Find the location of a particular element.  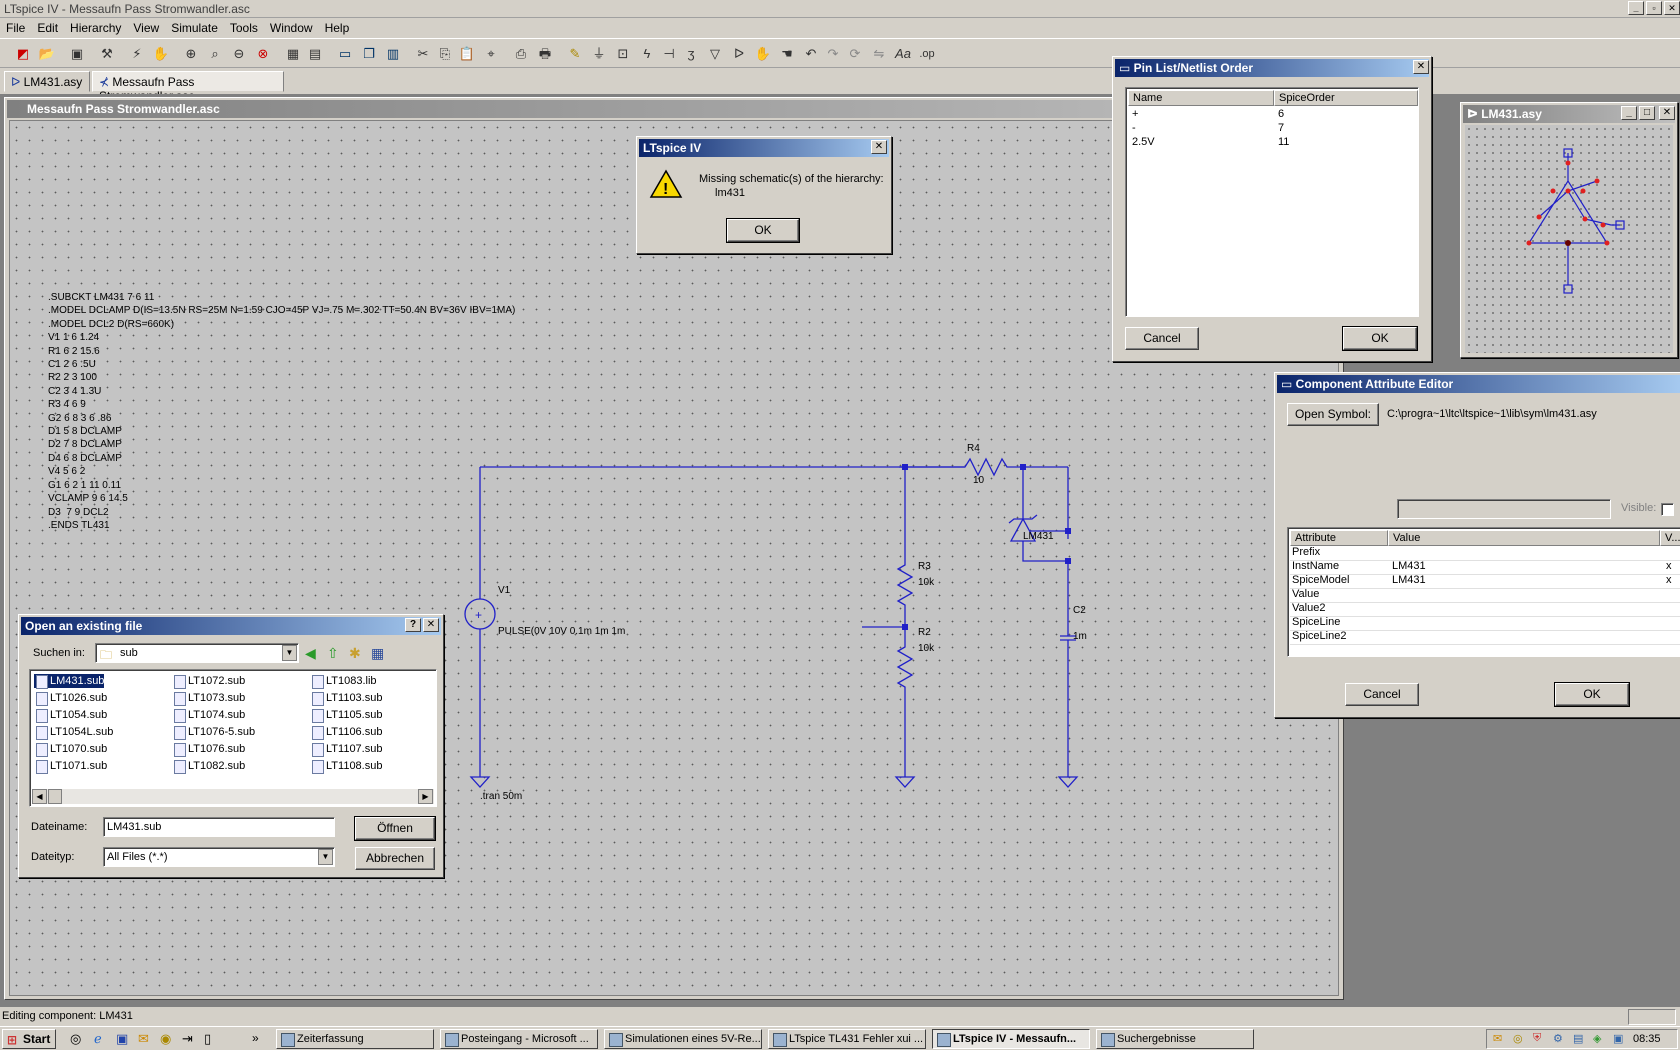

tray-icon: ✉ is located at coordinates (1497, 1038).